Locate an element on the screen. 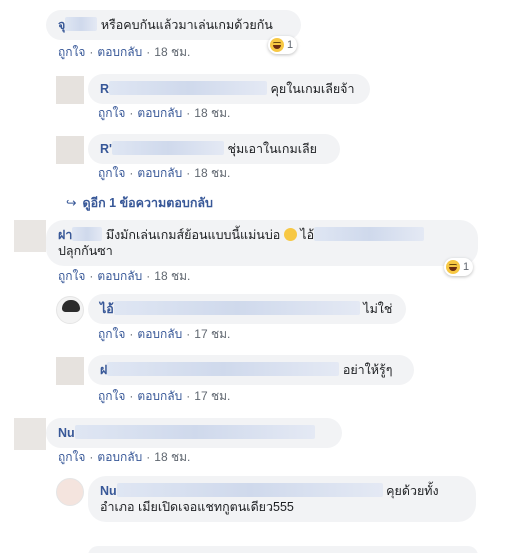 This screenshot has height=553, width=505. commenter-name: ฝ is located at coordinates (103, 370).